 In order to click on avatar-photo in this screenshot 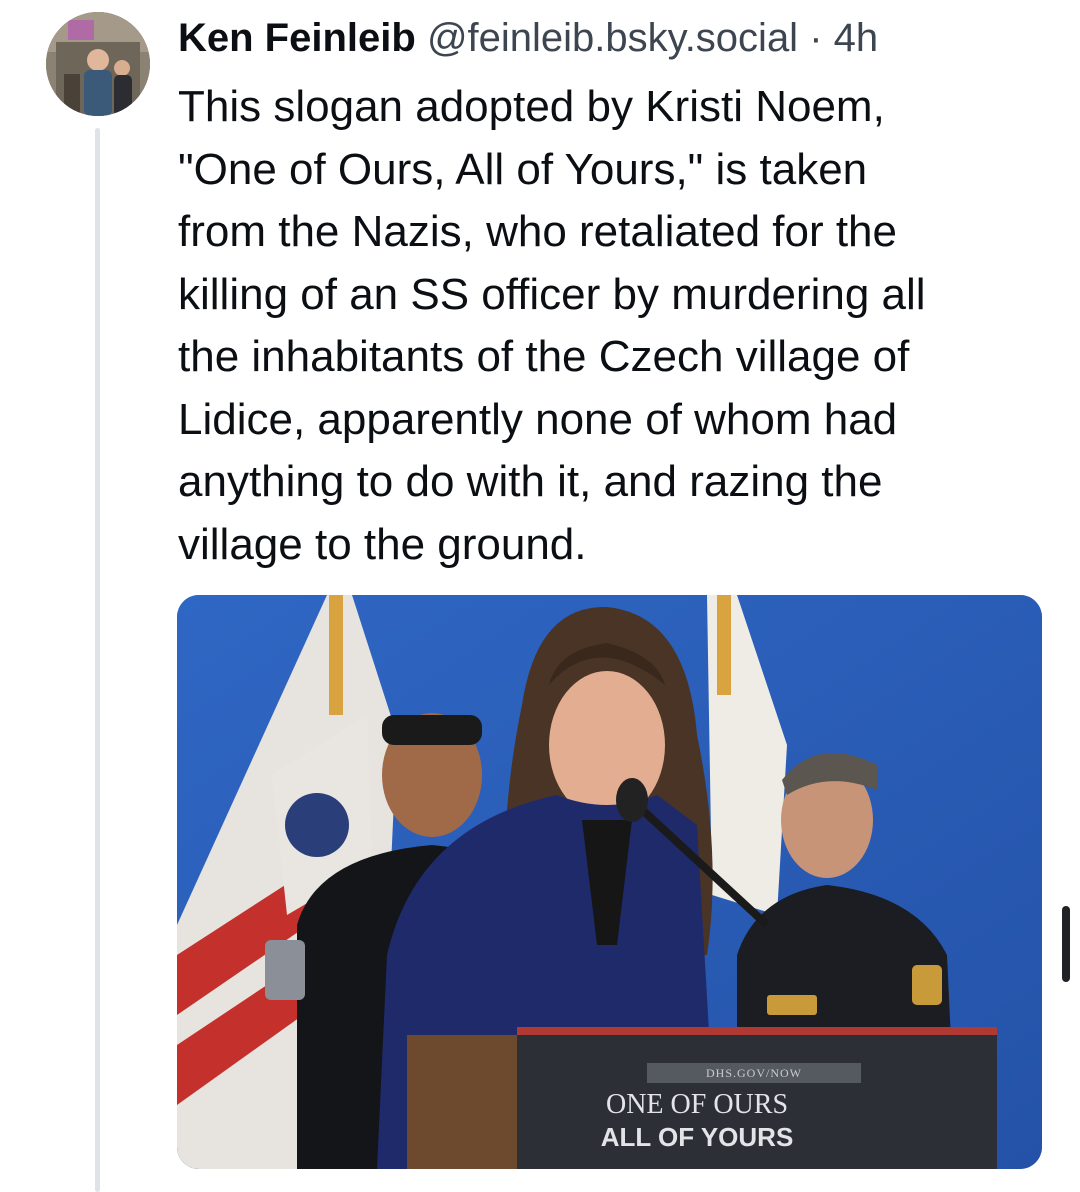, I will do `click(98, 64)`.